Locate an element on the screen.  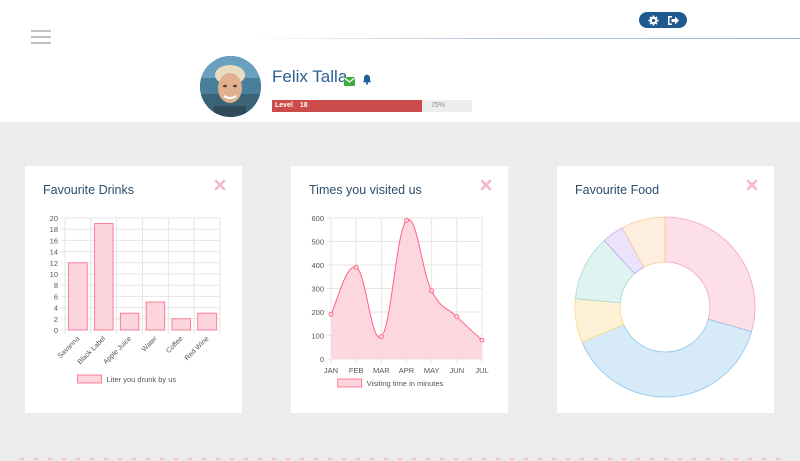
x-tick-label: Coffee is located at coordinates (175, 345).